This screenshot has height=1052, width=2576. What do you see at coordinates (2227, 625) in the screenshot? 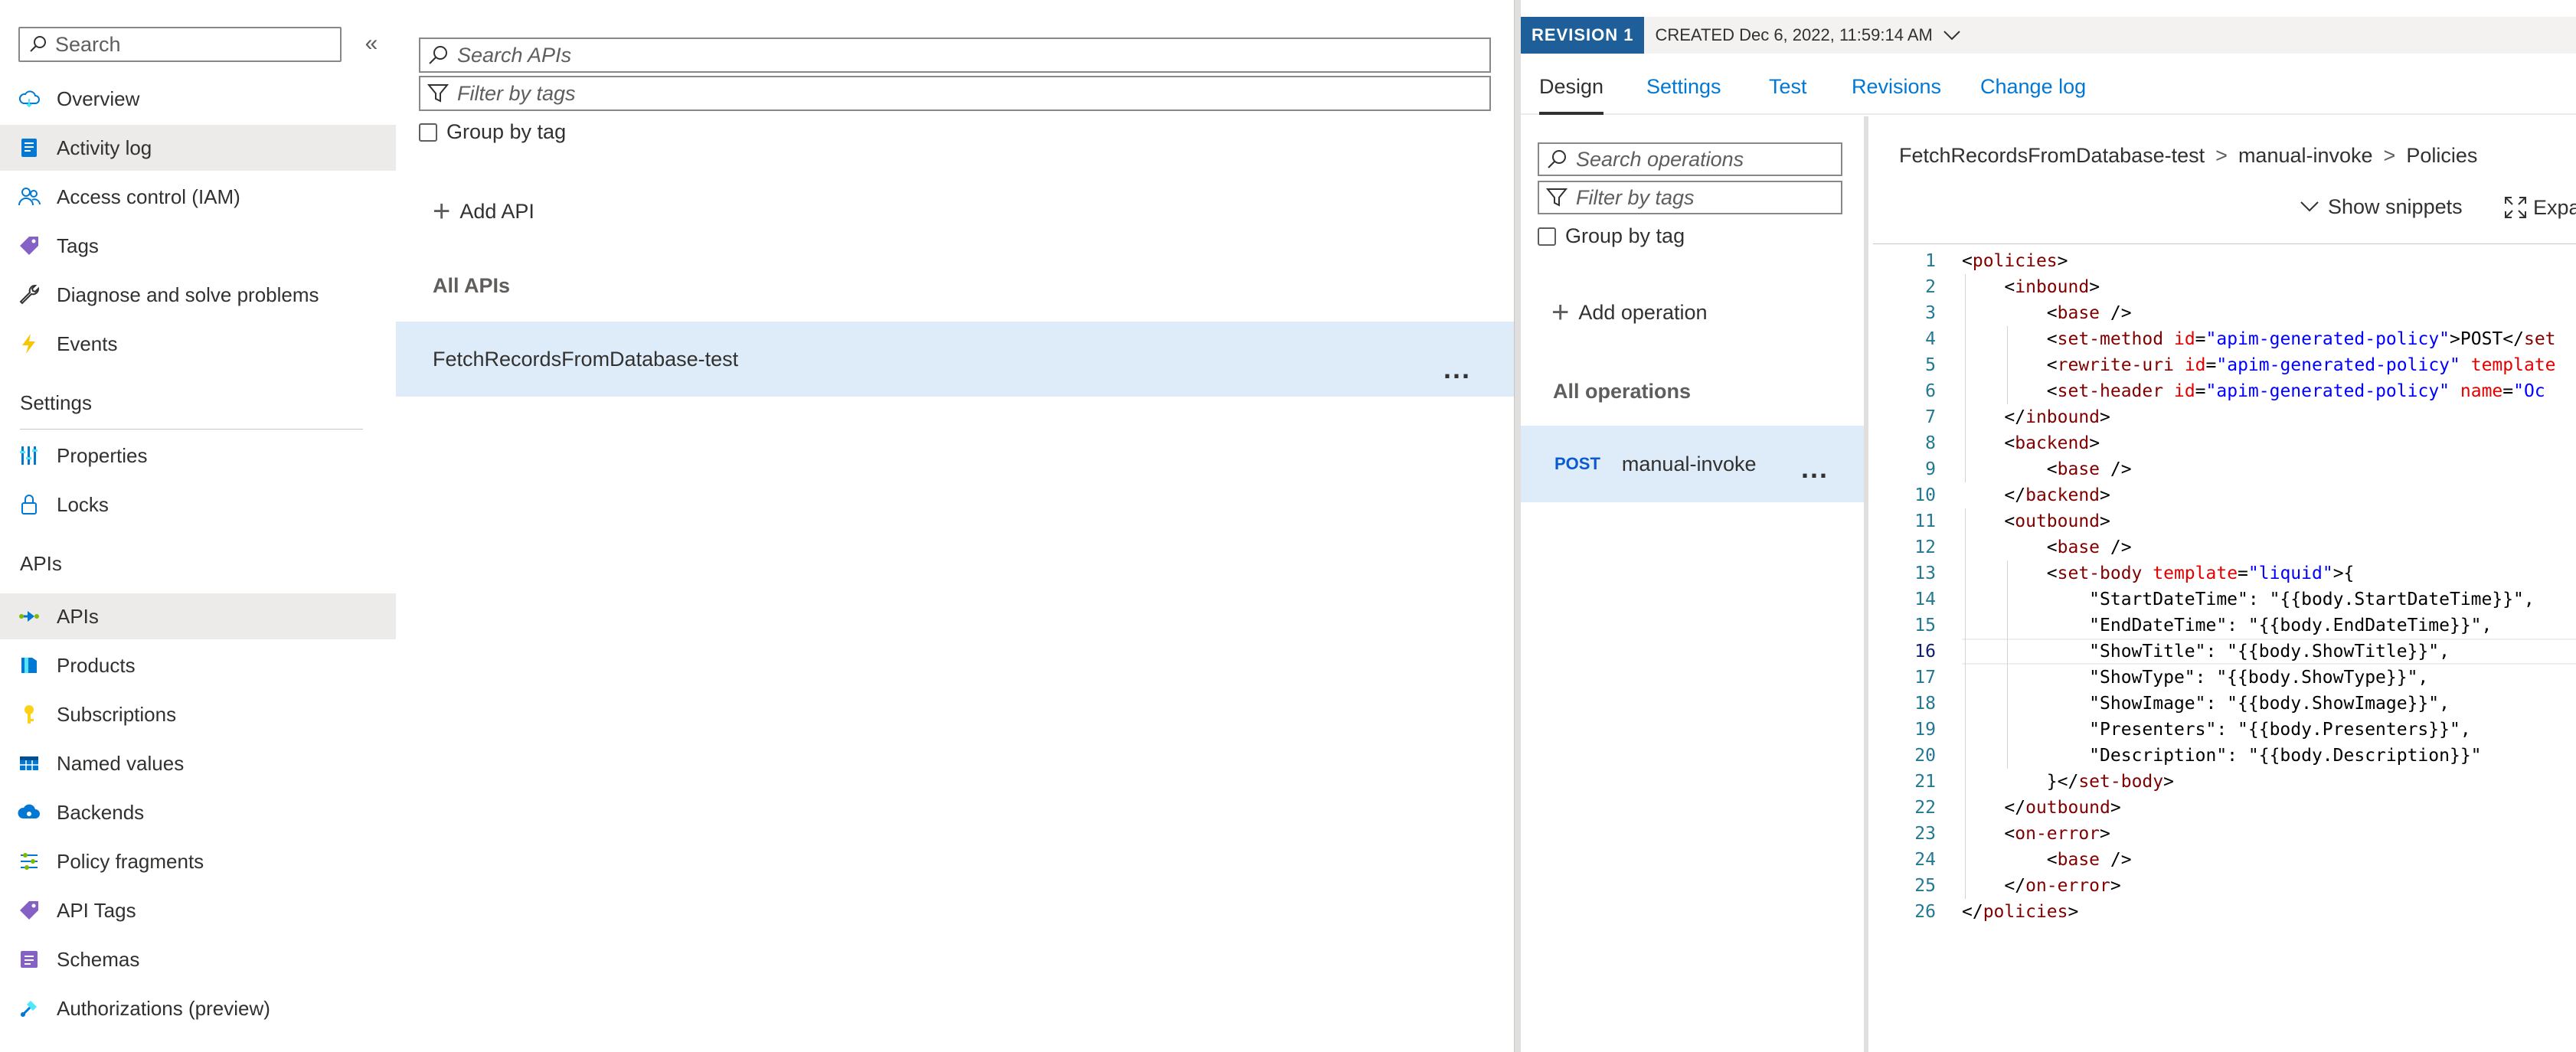
I see `code-line: "EndDateTime": "{{body.EndDateTime}}",` at bounding box center [2227, 625].